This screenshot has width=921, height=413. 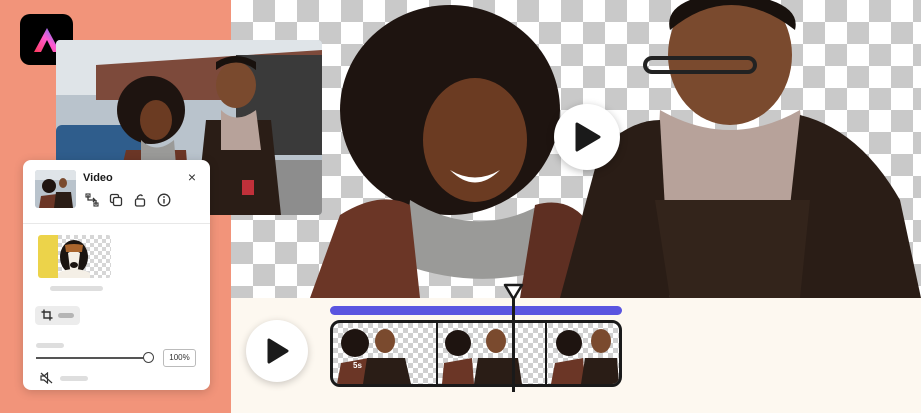 I want to click on placeholder-text, so click(x=76, y=288).